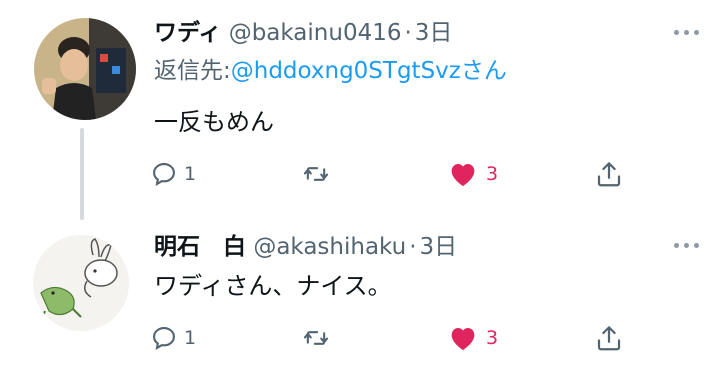 This screenshot has height=371, width=713. Describe the element at coordinates (329, 247) in the screenshot. I see `user-handle: @akashihaku` at that location.